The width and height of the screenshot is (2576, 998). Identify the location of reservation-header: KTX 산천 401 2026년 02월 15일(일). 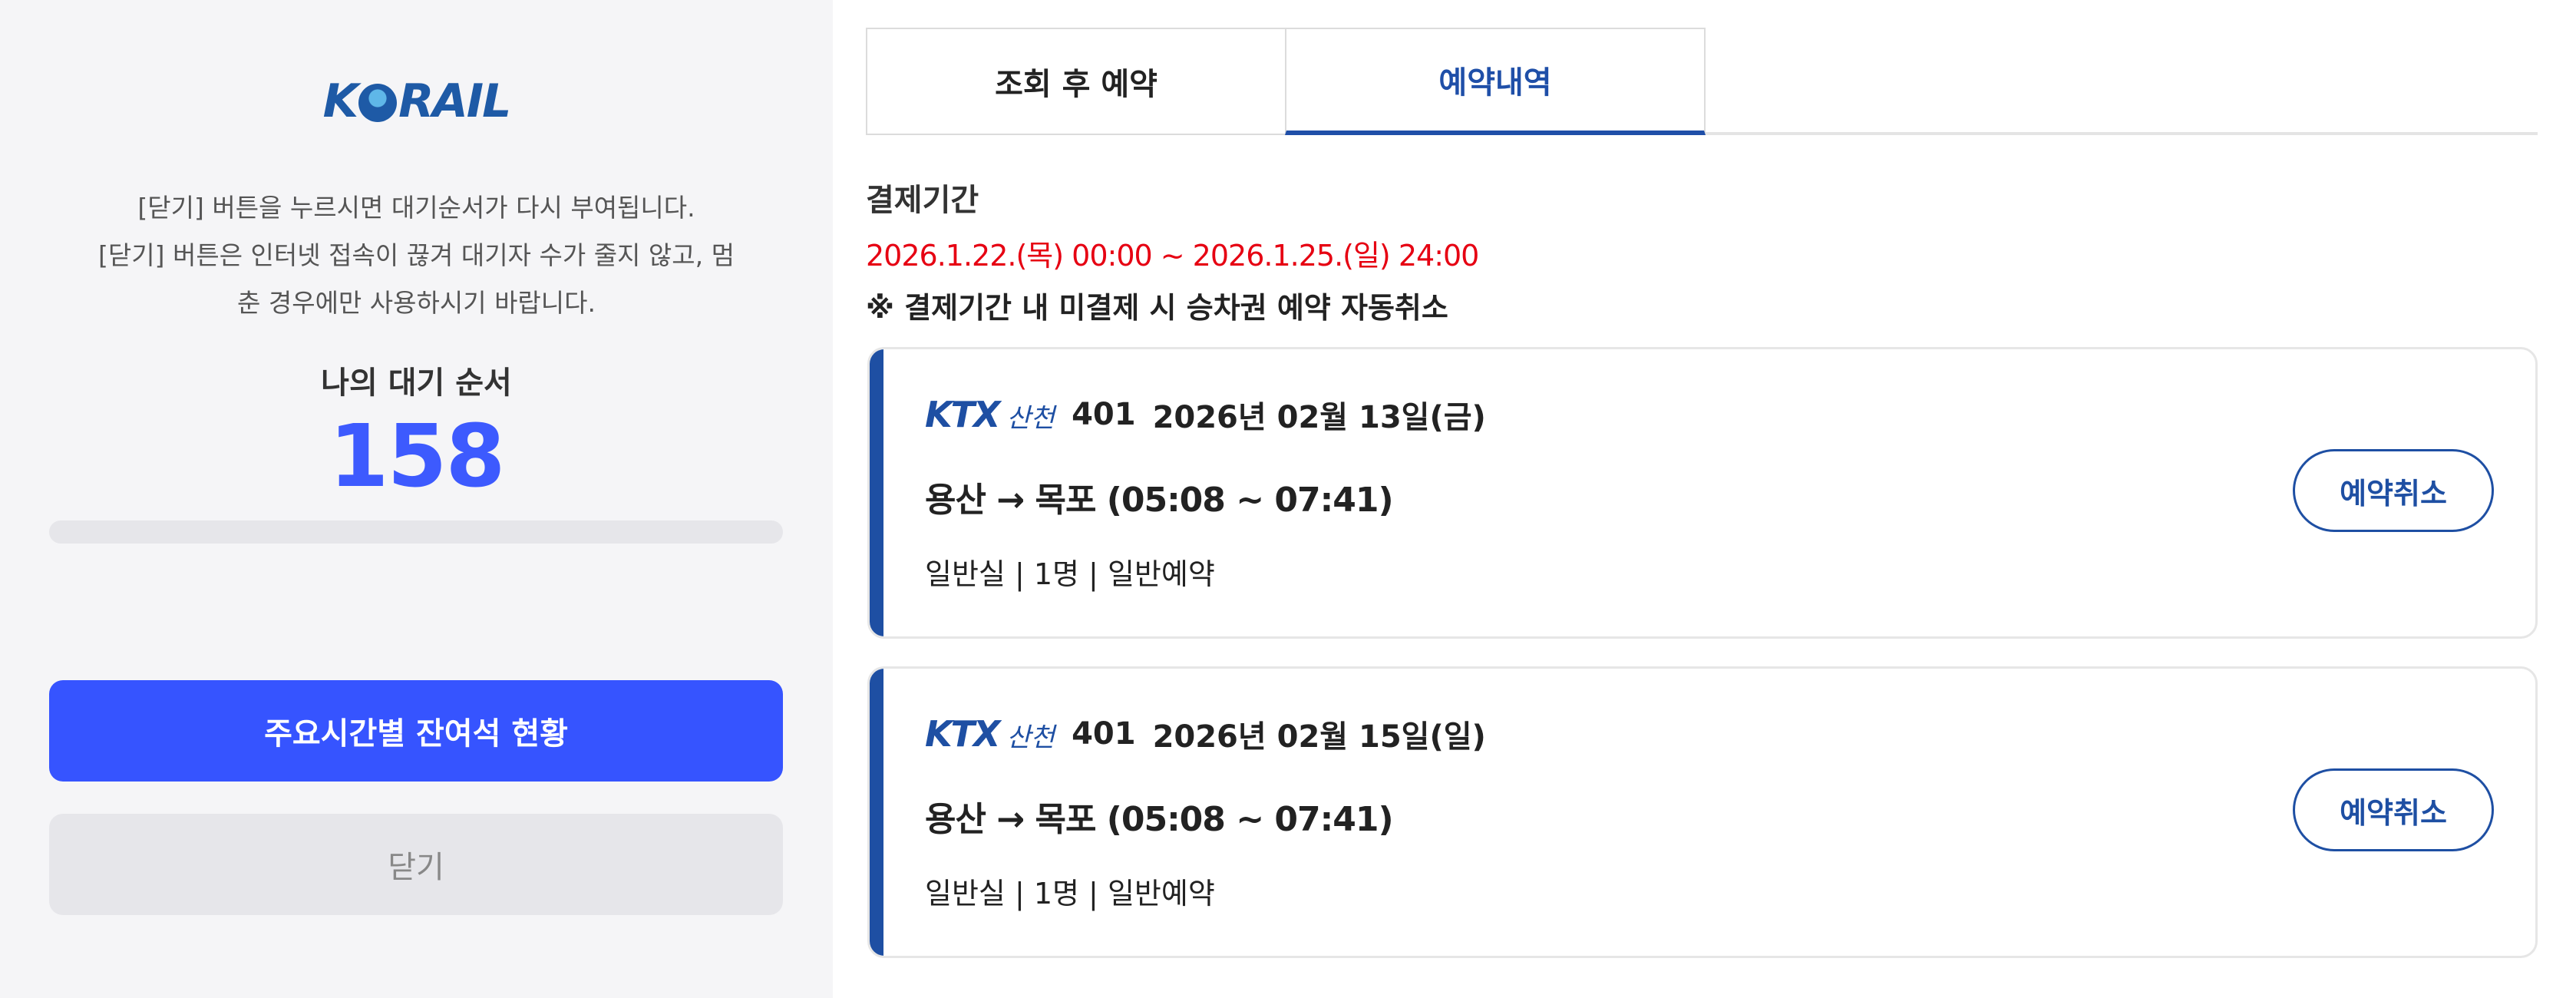
(1205, 734).